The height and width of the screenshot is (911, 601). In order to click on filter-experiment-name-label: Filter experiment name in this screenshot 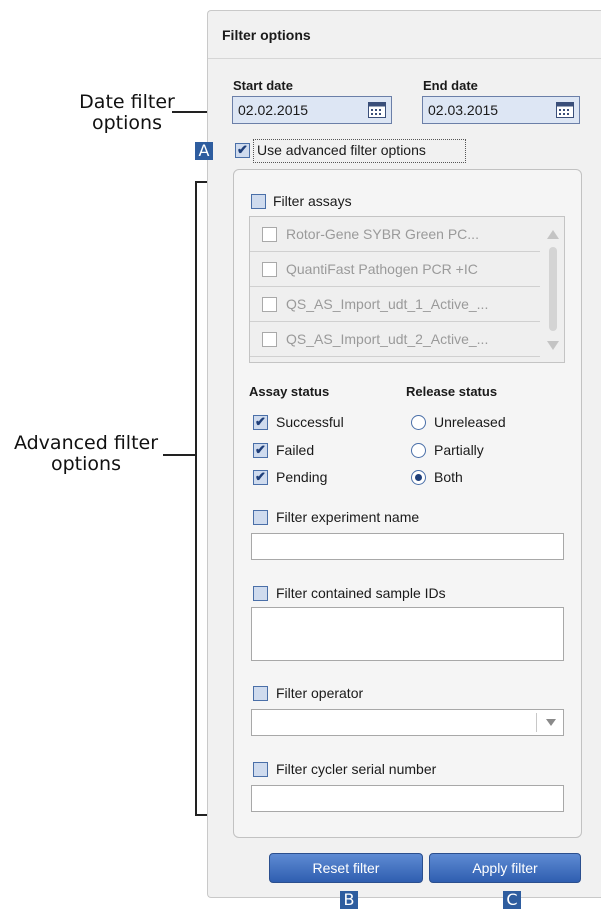, I will do `click(348, 517)`.